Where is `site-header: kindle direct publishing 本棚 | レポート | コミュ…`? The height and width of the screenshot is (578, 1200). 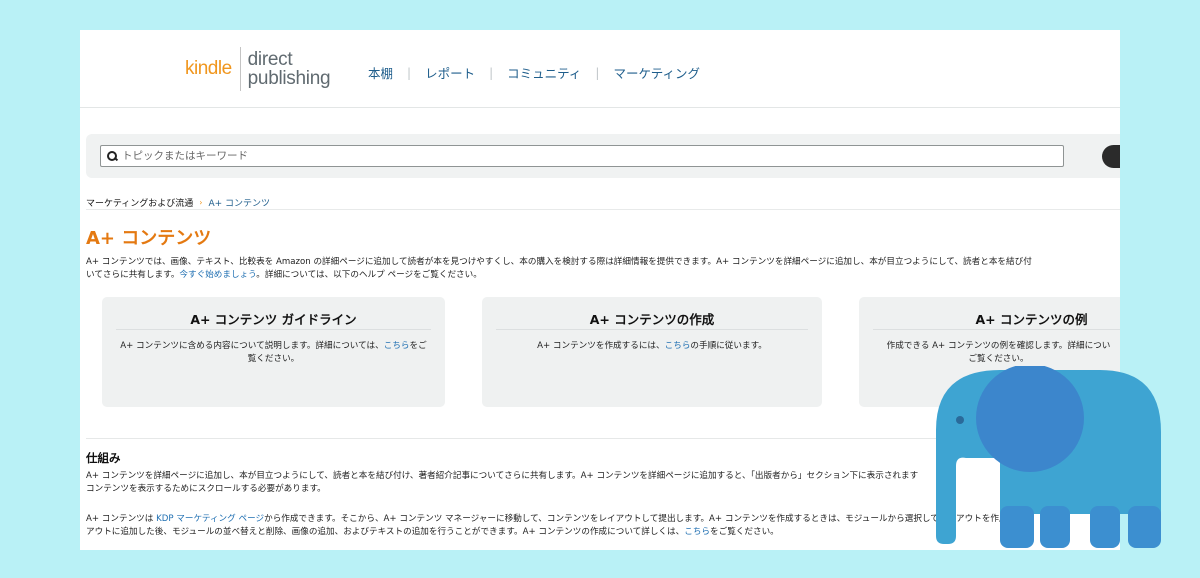 site-header: kindle direct publishing 本棚 | レポート | コミュ… is located at coordinates (600, 69).